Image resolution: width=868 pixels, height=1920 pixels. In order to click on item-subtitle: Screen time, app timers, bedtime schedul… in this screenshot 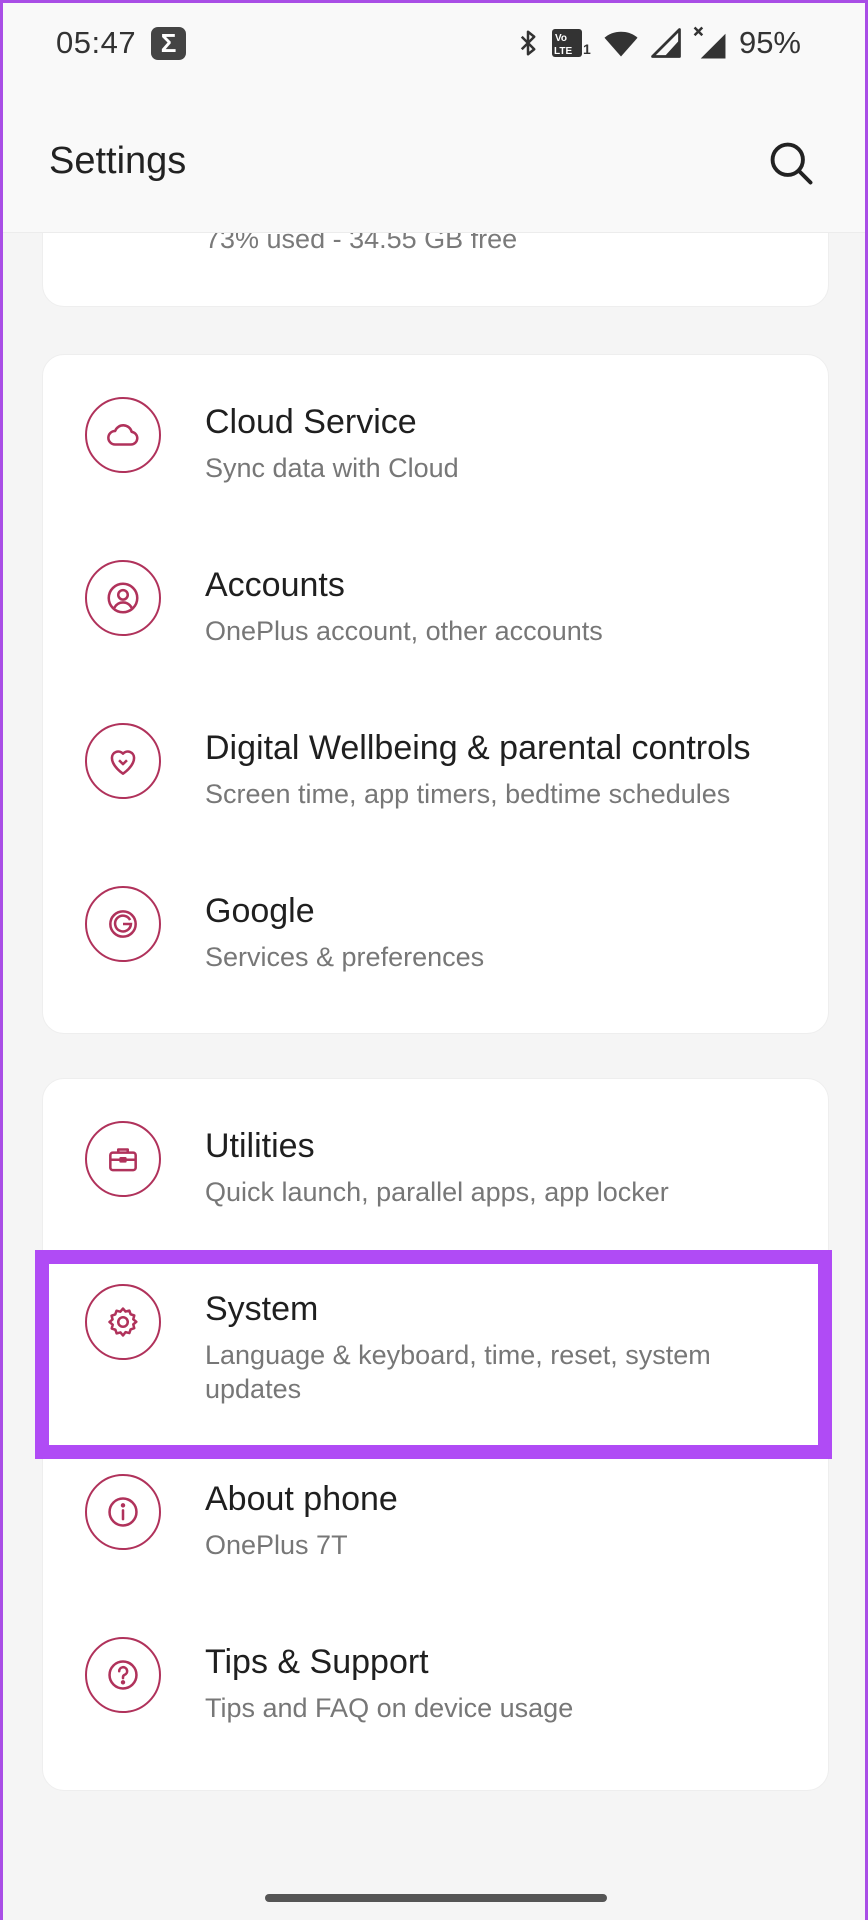, I will do `click(468, 794)`.